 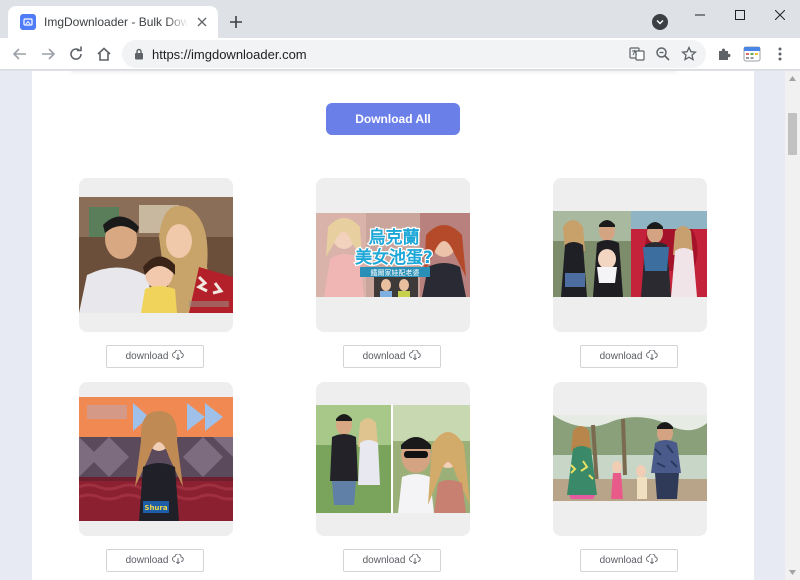 I want to click on photo-video-thumbnail: 烏克蘭 美女池蛋? 鐵爾家娃配老婆, so click(x=393, y=255).